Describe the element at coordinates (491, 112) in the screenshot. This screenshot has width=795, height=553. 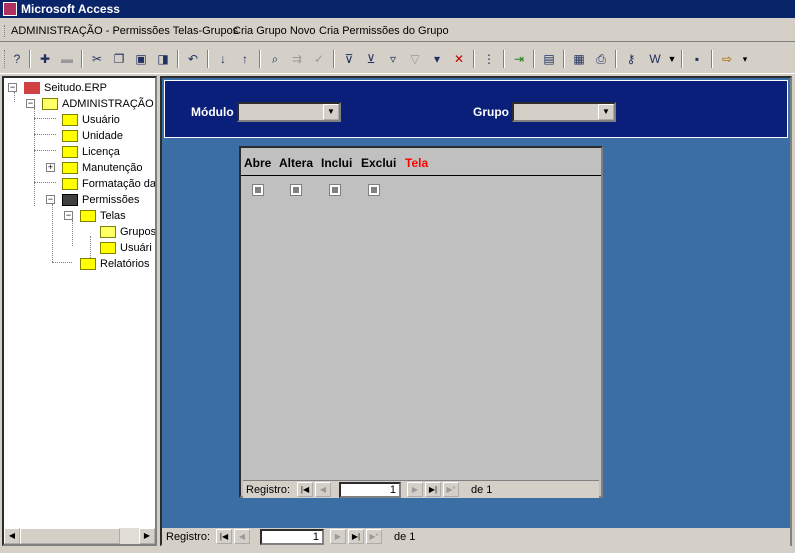
I see `grupo-label: Grupo` at that location.